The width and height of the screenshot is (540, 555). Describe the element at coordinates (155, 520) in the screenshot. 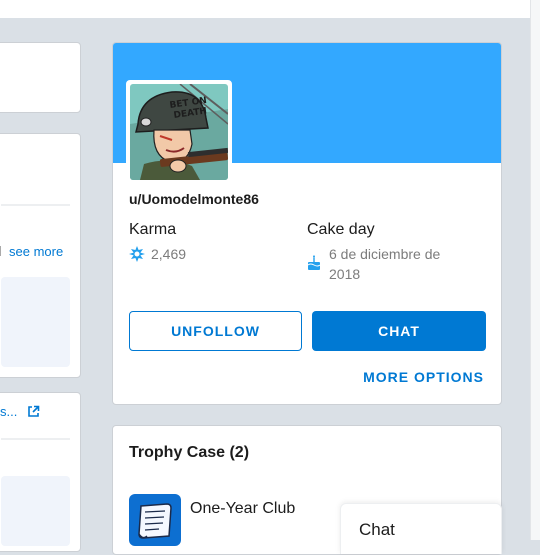

I see `scroll-trophy-icon` at that location.